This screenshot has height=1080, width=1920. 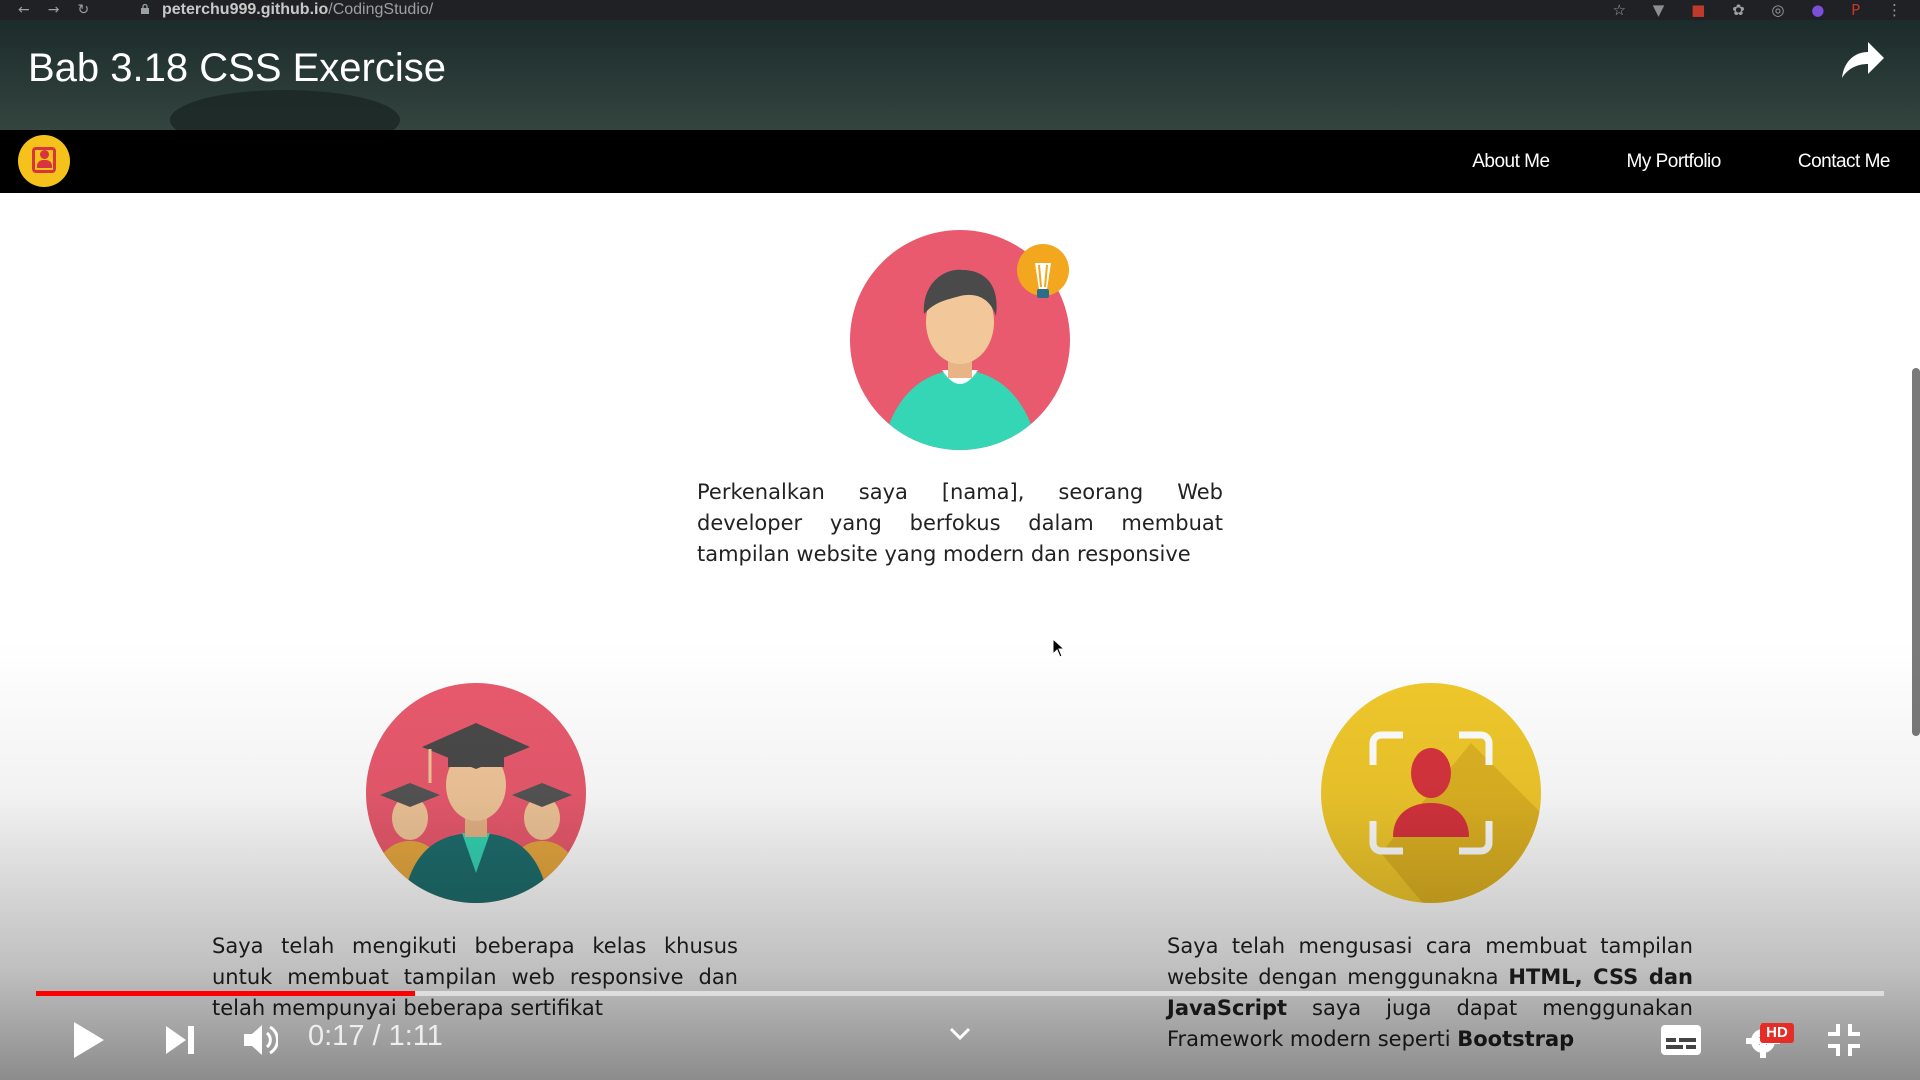 I want to click on reload-icon: ↻, so click(x=92, y=10).